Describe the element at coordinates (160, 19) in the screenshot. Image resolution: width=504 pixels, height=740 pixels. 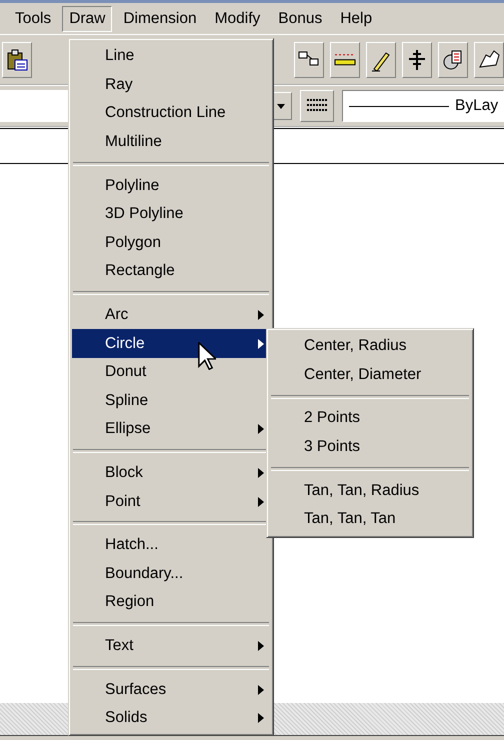
I see `menu-bar-item: Dimension` at that location.